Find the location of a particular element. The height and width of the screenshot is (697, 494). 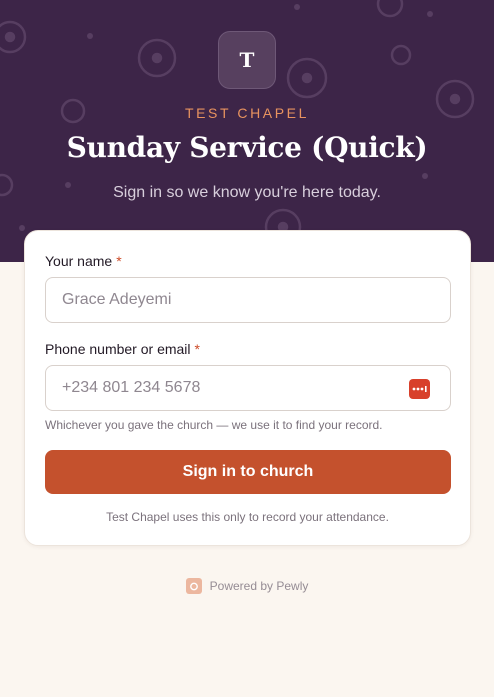

contact-input is located at coordinates (248, 388).